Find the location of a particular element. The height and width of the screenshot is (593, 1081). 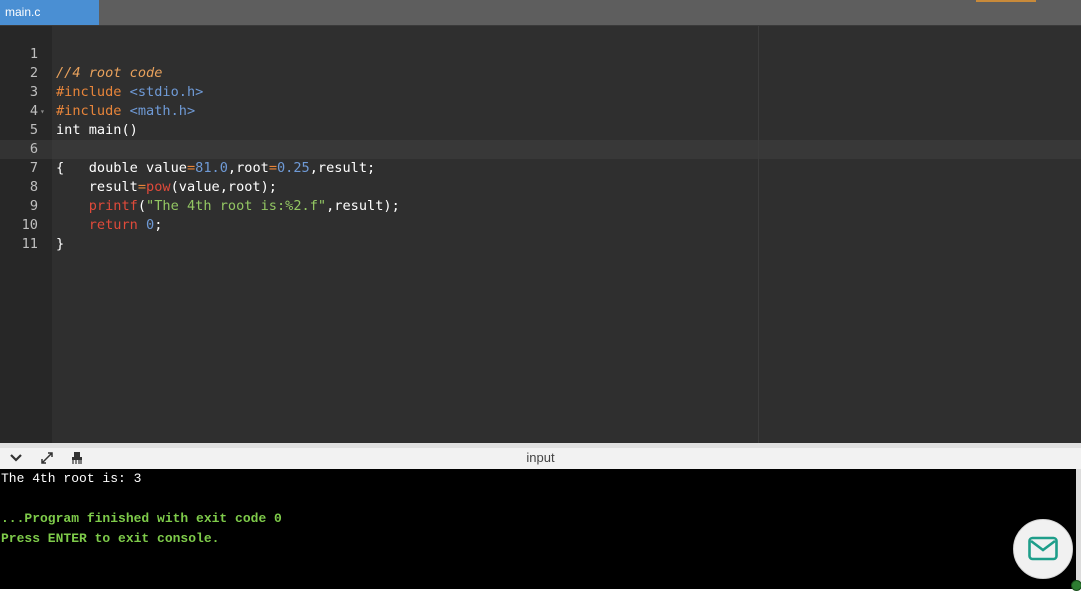

tab-main-c: main.c is located at coordinates (49, 12).